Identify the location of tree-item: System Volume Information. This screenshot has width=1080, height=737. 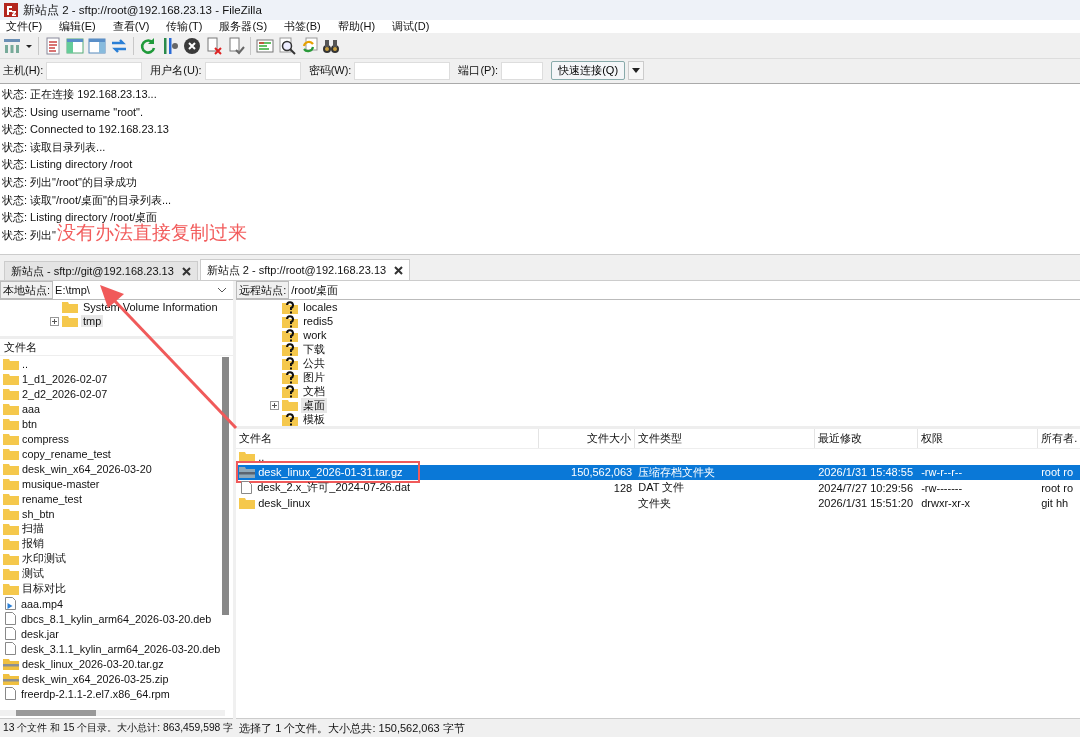
(150, 307).